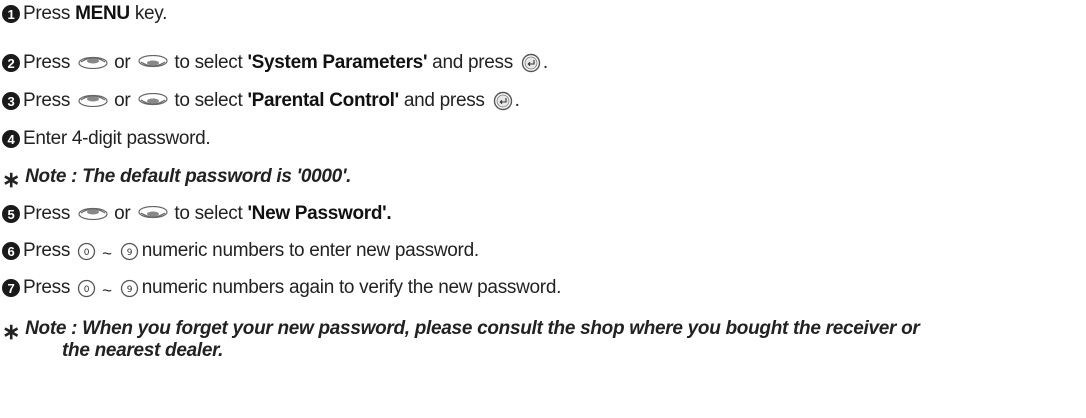 Image resolution: width=1086 pixels, height=418 pixels. I want to click on step-5: 5 Press or to select 'New Password'., so click(197, 214).